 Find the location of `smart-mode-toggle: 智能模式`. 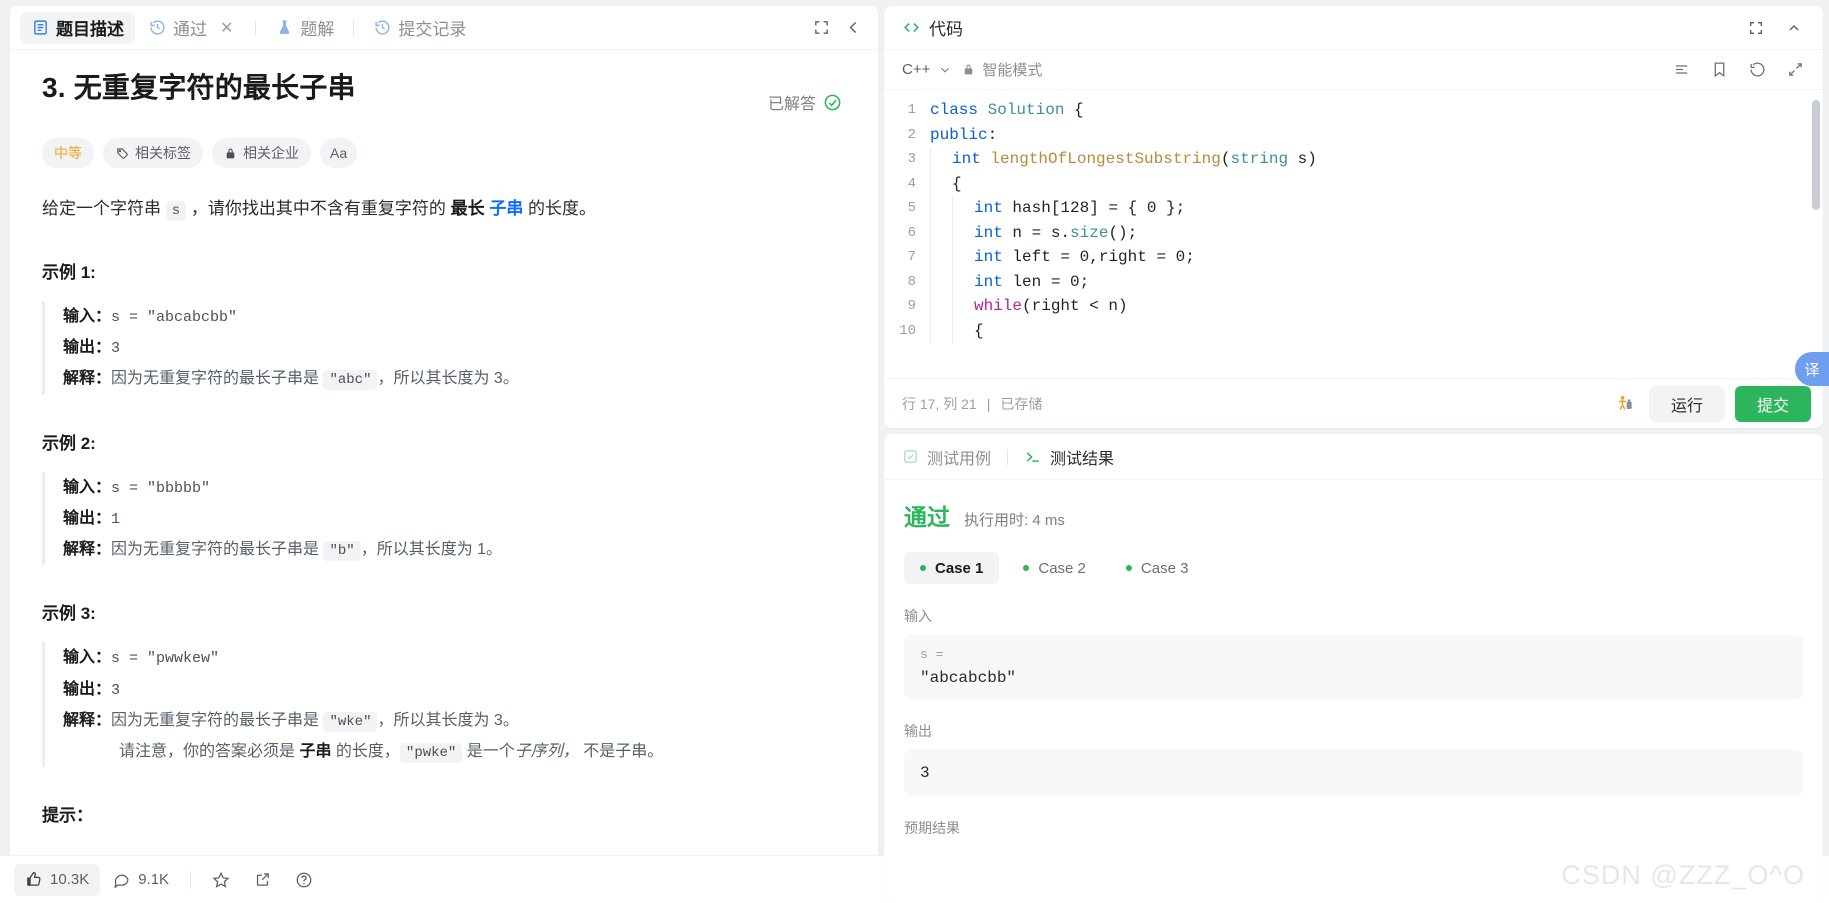

smart-mode-toggle: 智能模式 is located at coordinates (1002, 69).